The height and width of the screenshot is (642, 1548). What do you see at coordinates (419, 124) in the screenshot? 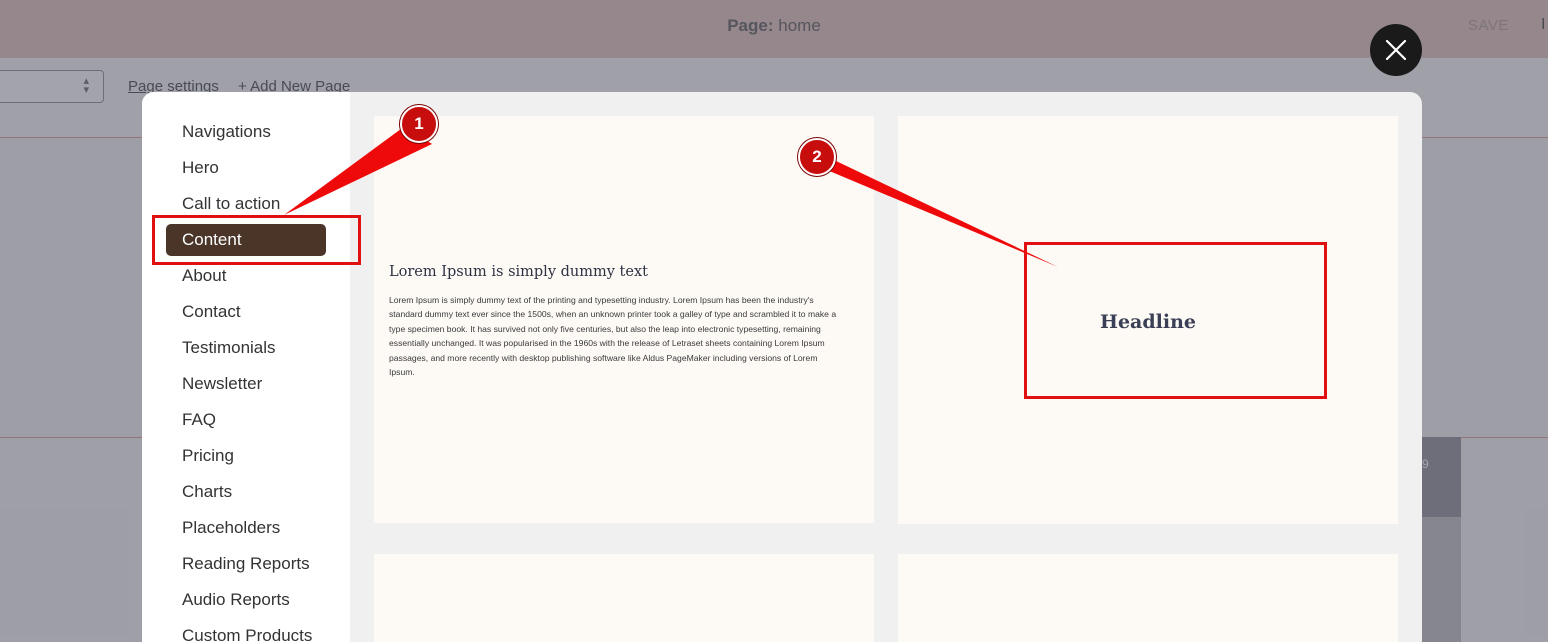
I see `annotation-badge-1: 1` at bounding box center [419, 124].